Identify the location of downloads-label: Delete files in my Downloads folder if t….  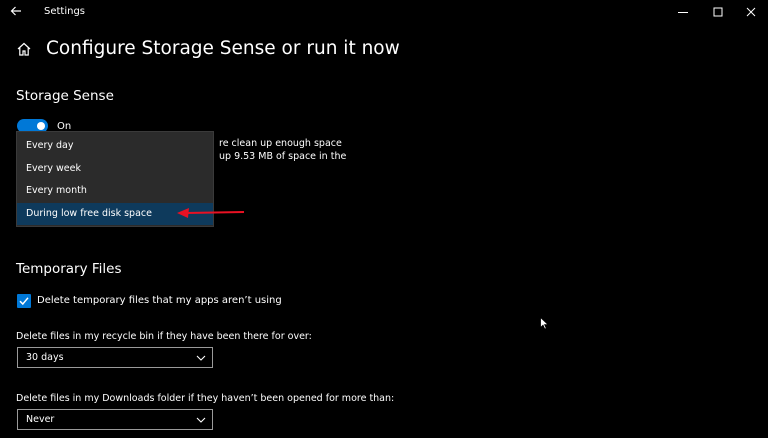
(205, 398).